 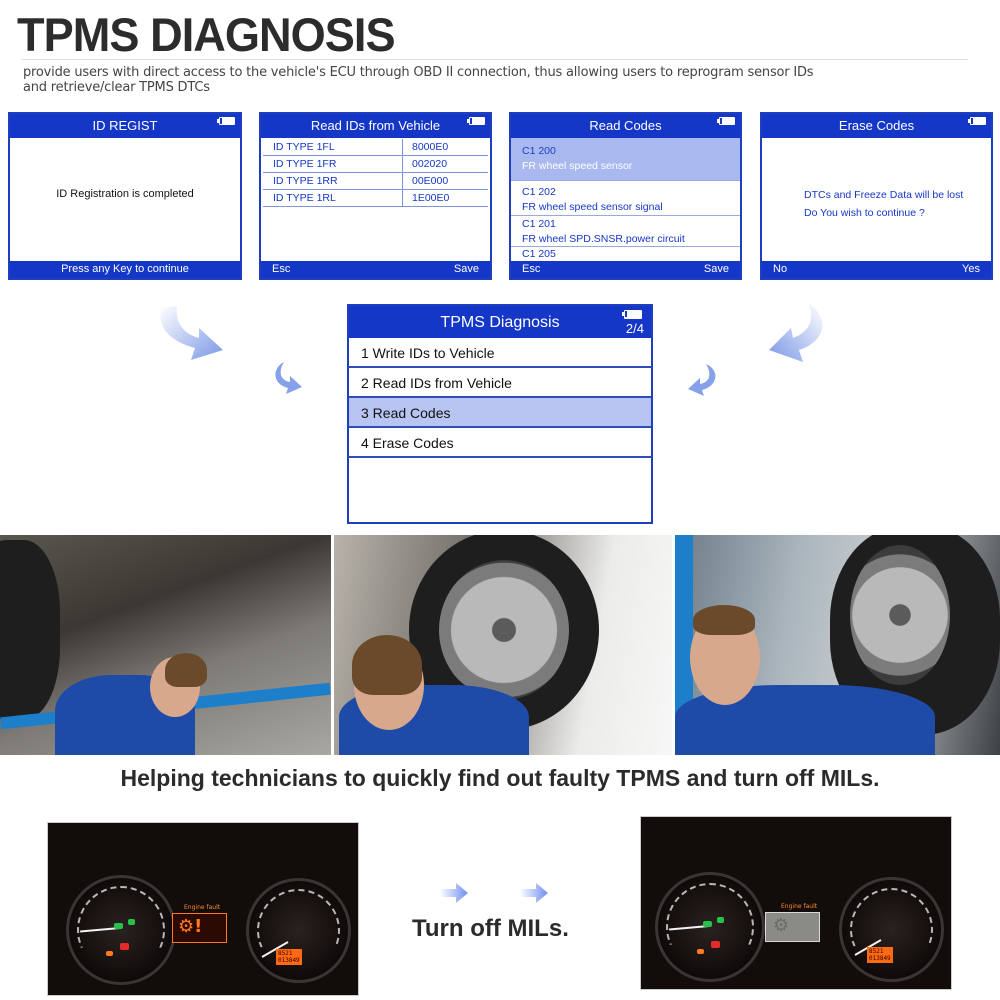 I want to click on id-row: ID TYPE 1RR 00E000, so click(x=375, y=181).